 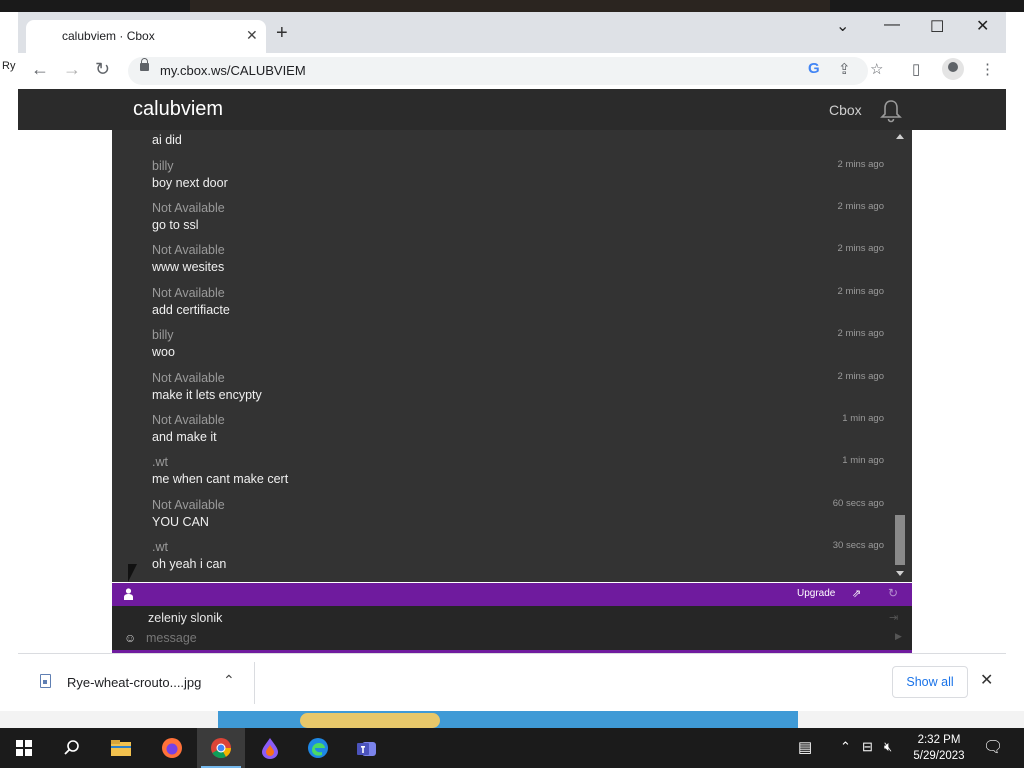 What do you see at coordinates (898, 636) in the screenshot?
I see `send-arrow-icon: ▶` at bounding box center [898, 636].